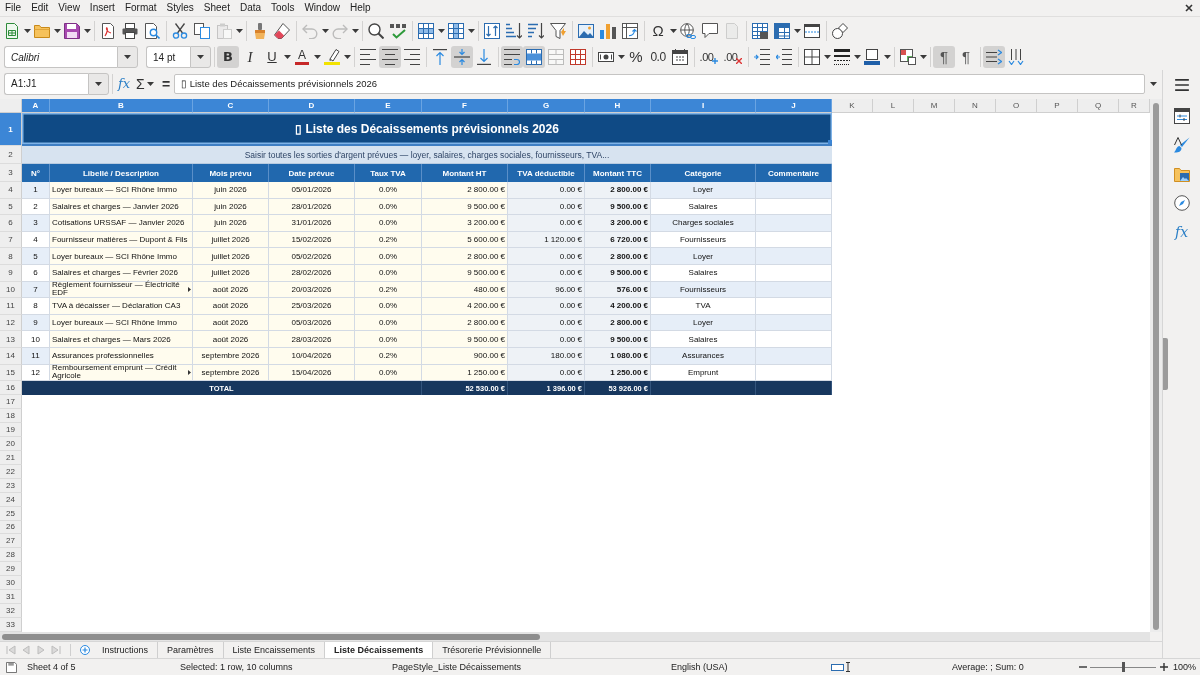  Describe the element at coordinates (228, 57) in the screenshot. I see `bold-button: B` at that location.